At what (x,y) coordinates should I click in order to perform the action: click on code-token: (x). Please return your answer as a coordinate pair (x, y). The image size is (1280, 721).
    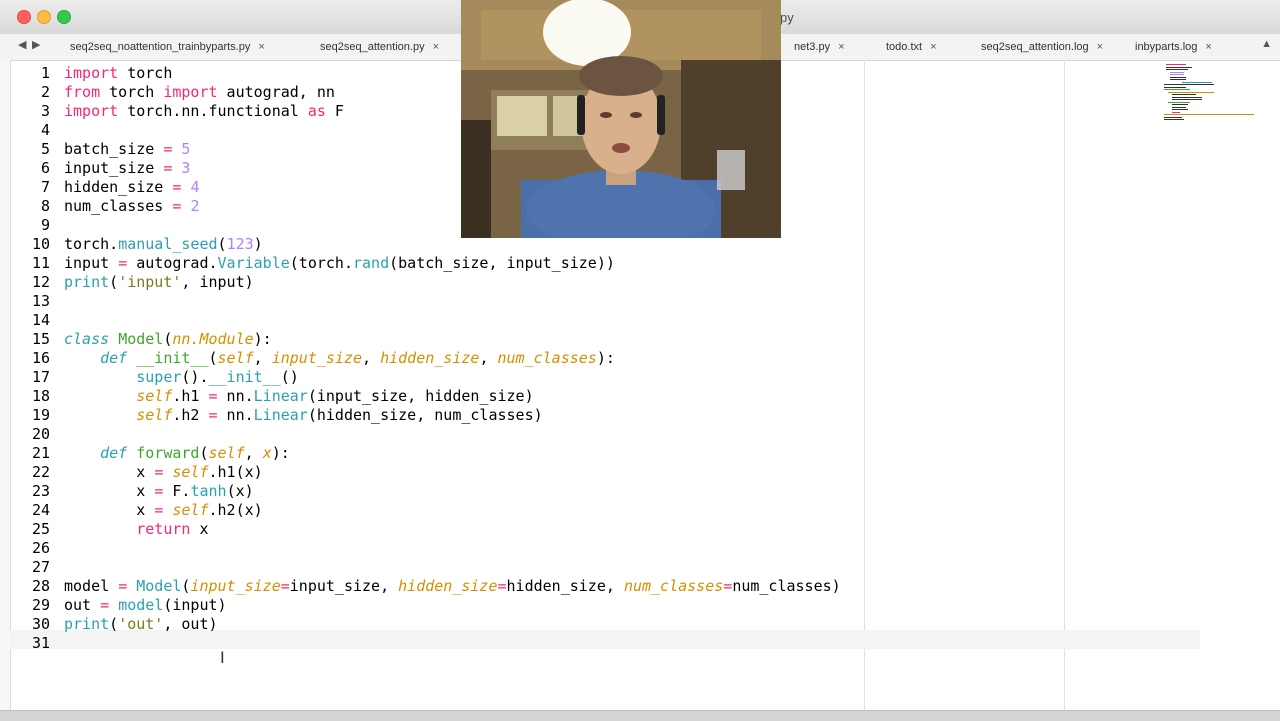
    Looking at the image, I should click on (240, 491).